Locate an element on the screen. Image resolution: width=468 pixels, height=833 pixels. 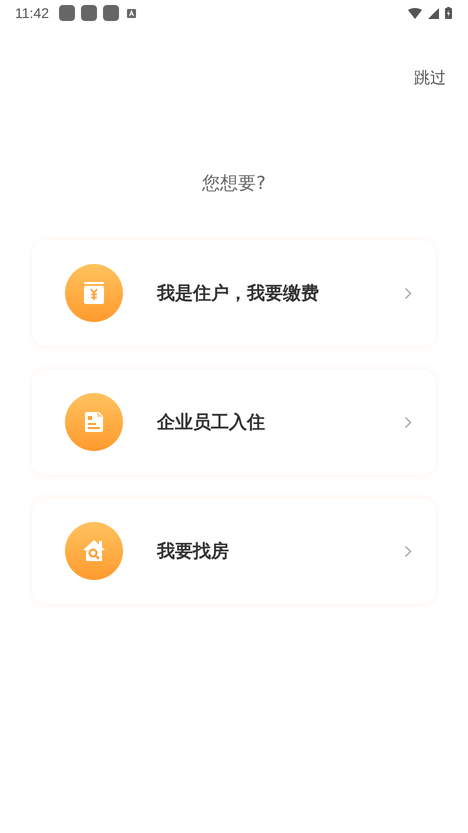
status-time: 11:42 is located at coordinates (32, 13).